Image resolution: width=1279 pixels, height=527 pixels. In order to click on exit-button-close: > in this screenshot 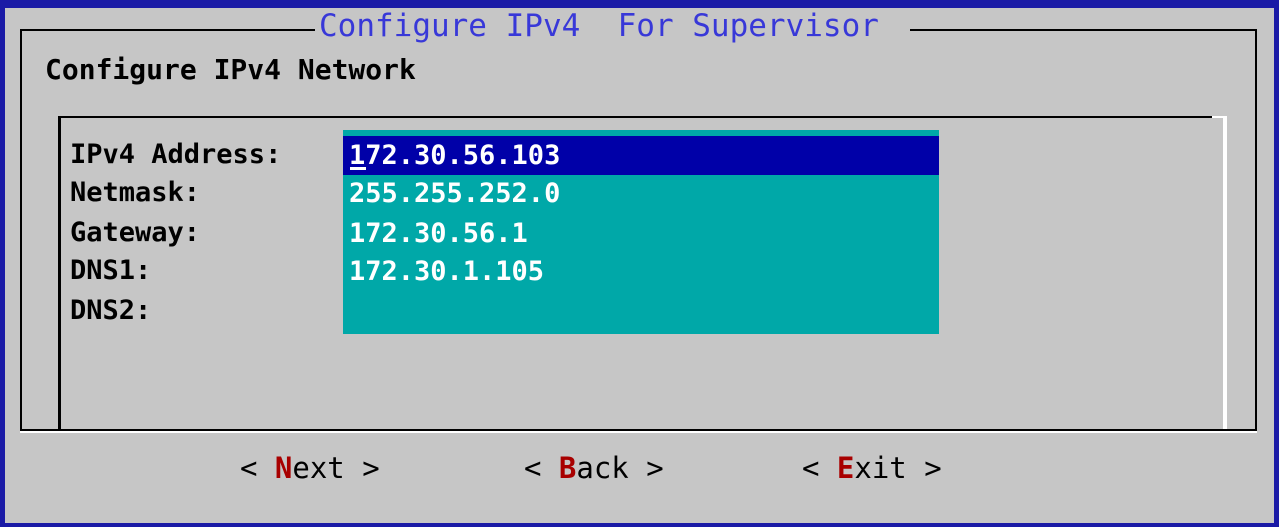, I will do `click(924, 468)`.